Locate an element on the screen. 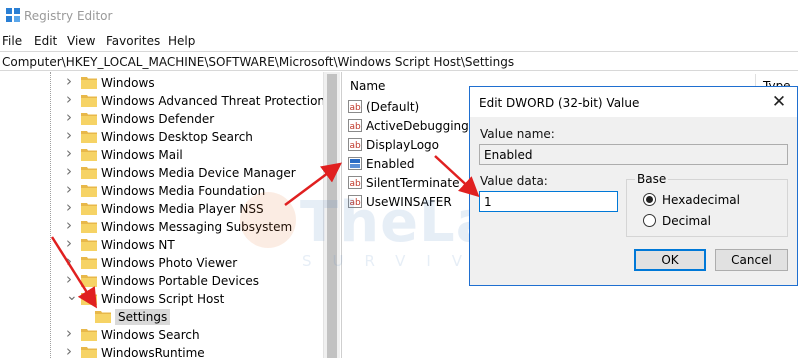  tree-item: ⌄ Windows Script Host is located at coordinates (161, 298).